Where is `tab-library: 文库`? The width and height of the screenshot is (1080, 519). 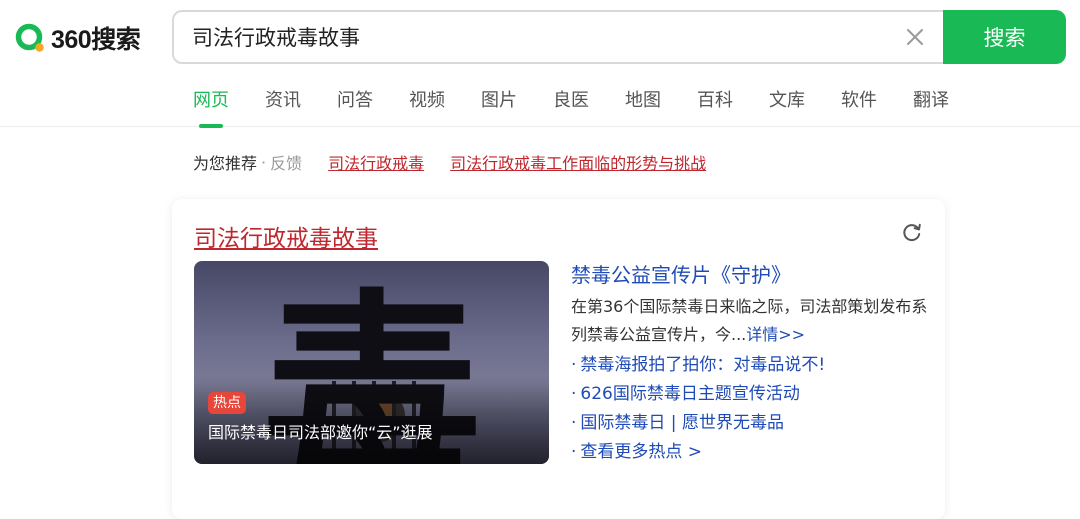
tab-library: 文库 is located at coordinates (787, 101).